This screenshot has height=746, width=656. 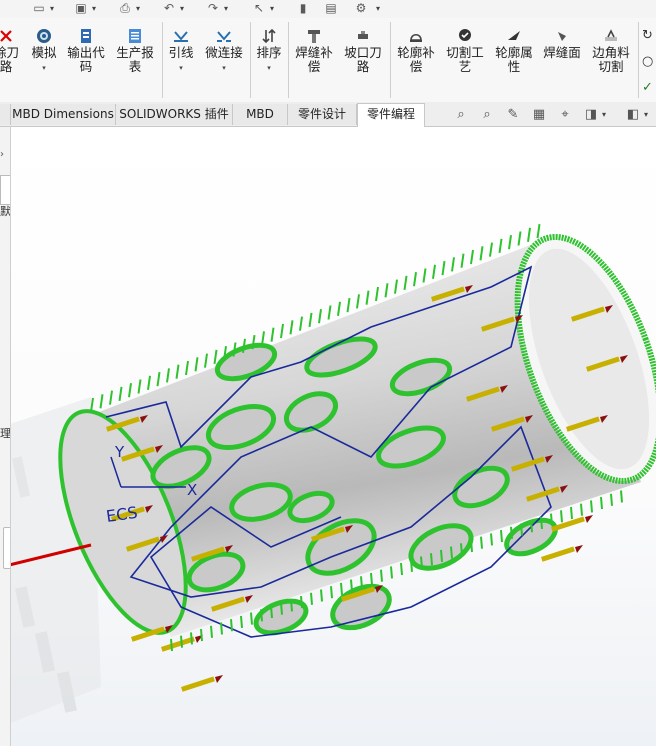 I want to click on delete-toolpath-button: 除刀路, so click(x=9, y=60).